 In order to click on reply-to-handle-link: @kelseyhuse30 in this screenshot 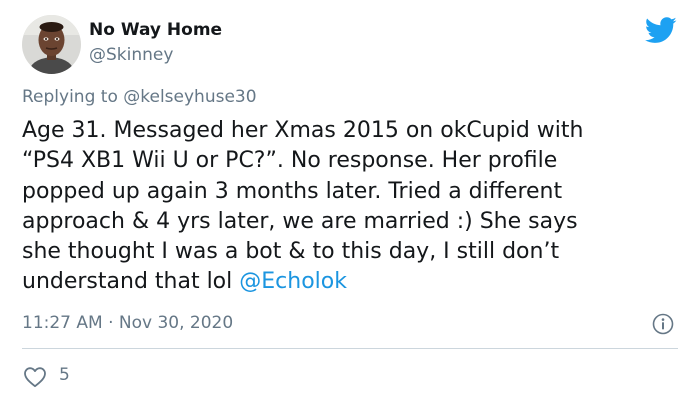, I will do `click(189, 97)`.